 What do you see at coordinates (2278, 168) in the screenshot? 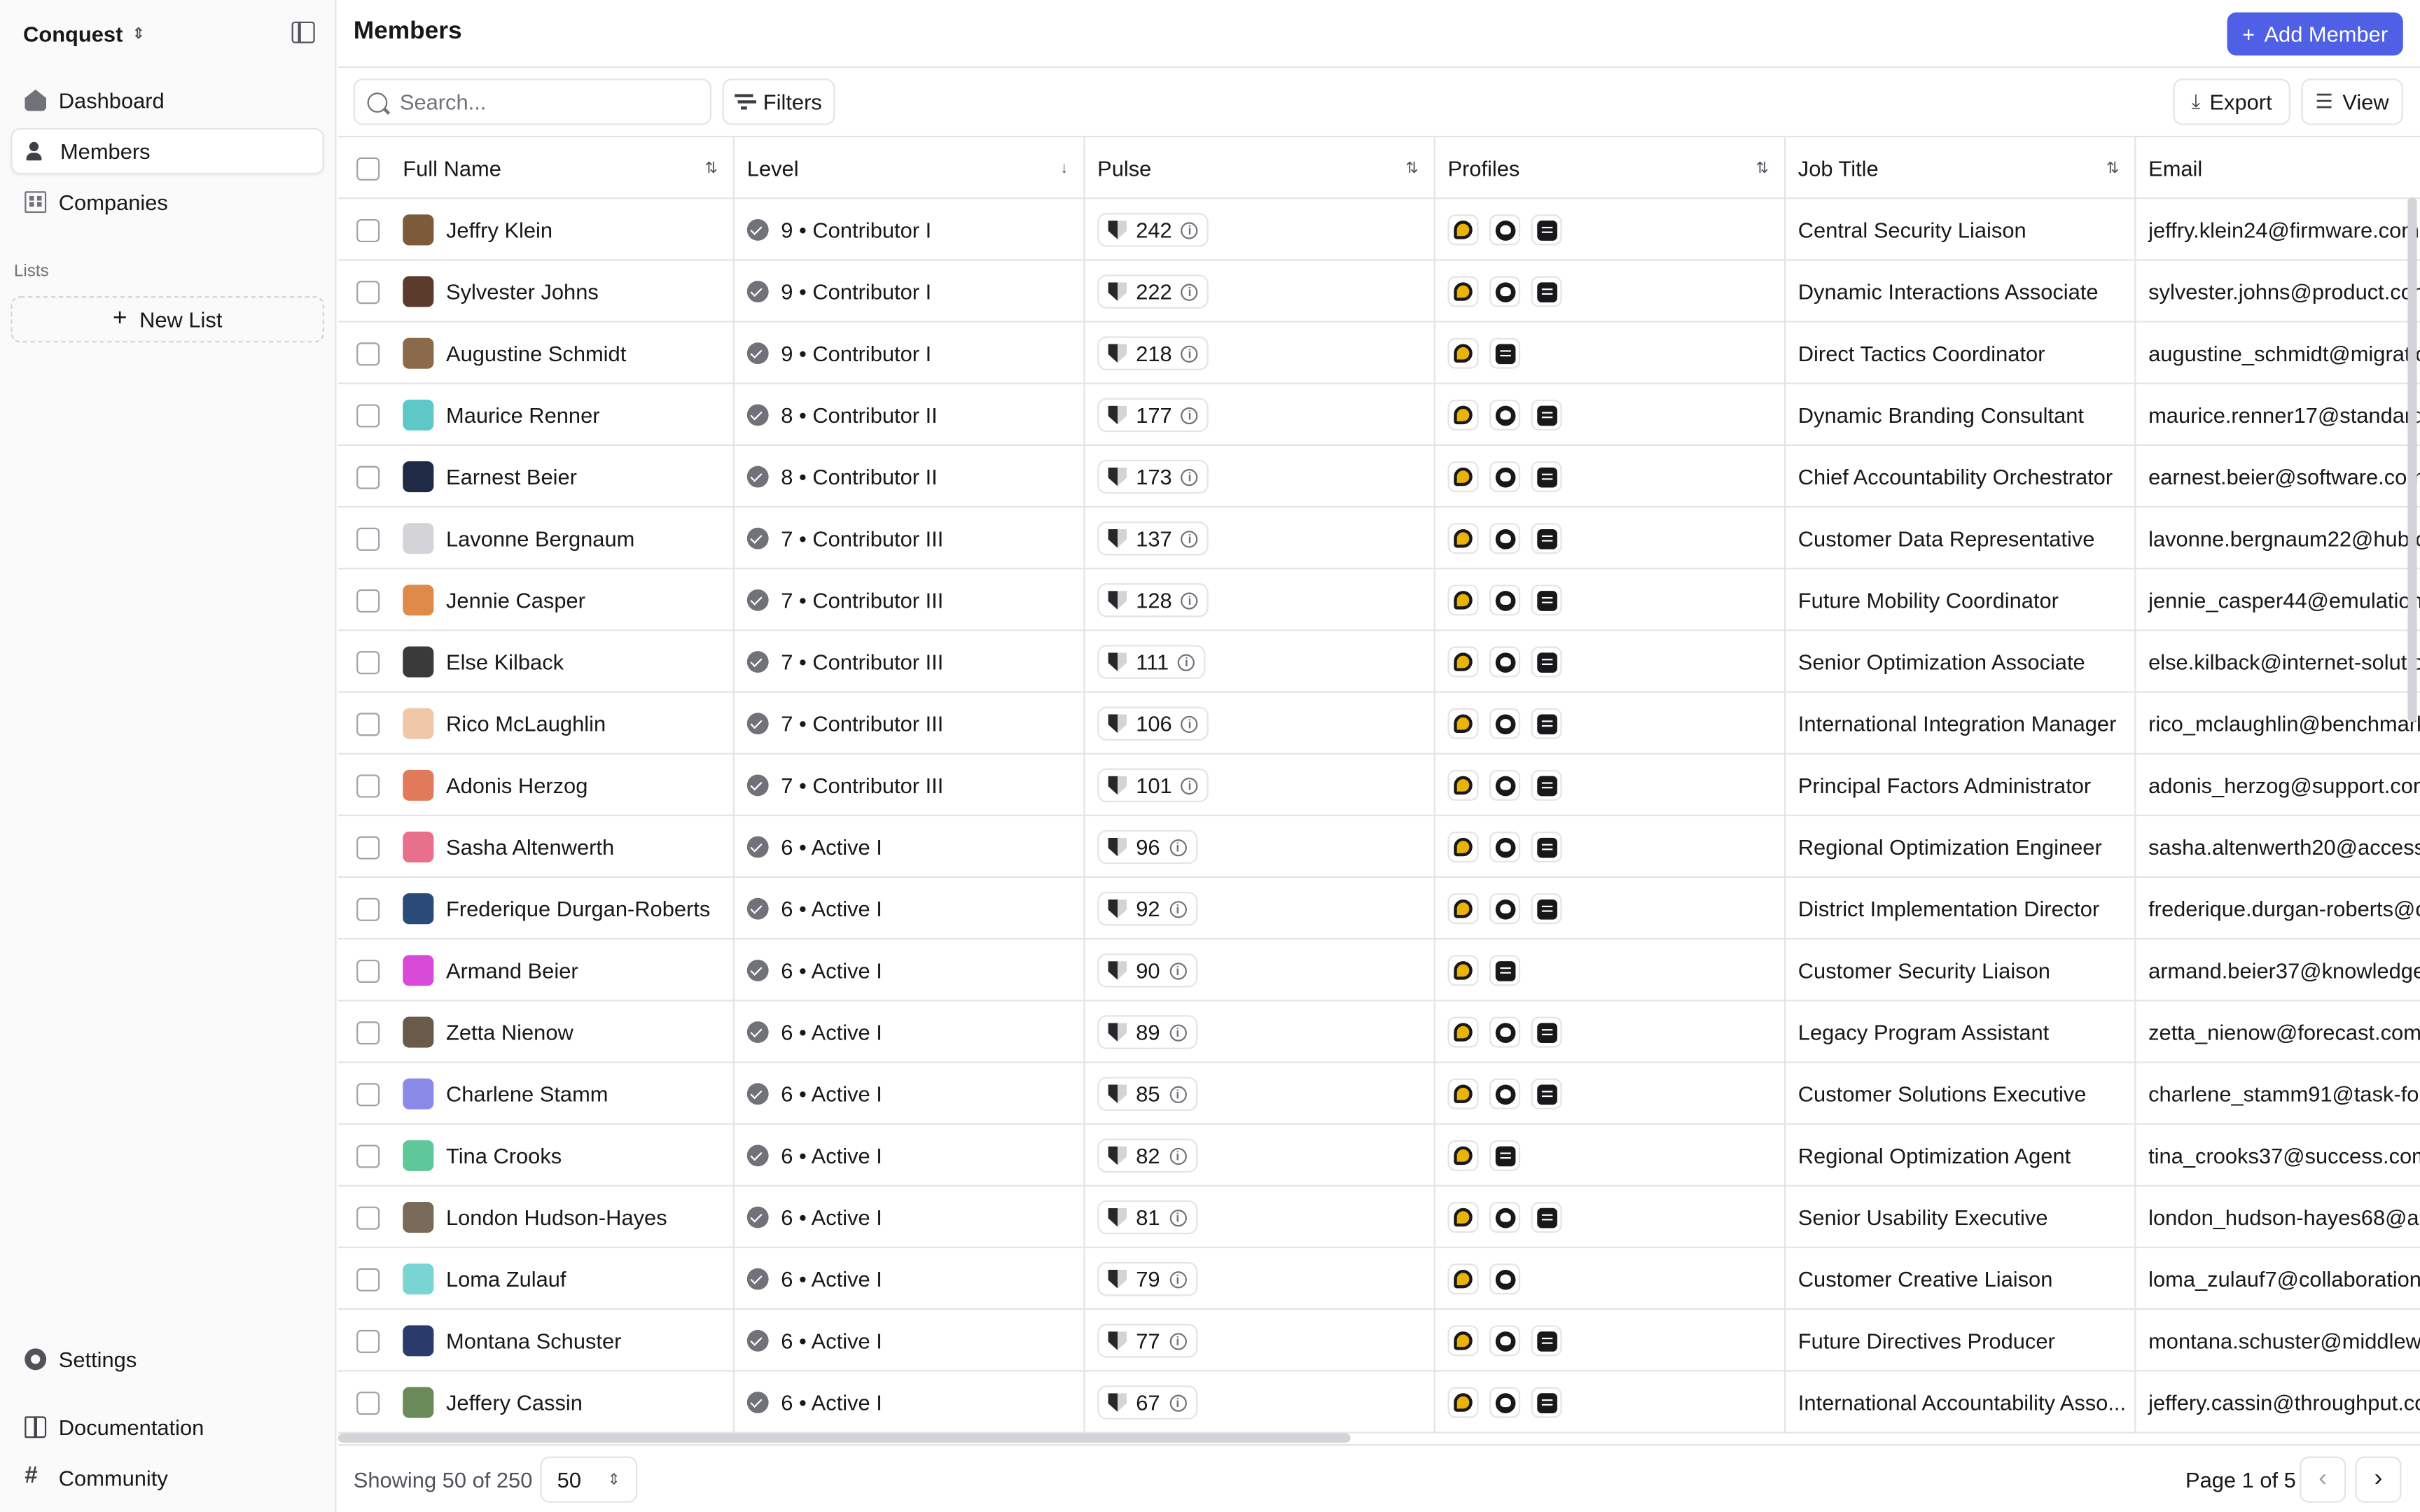
I see `col-email: Email` at bounding box center [2278, 168].